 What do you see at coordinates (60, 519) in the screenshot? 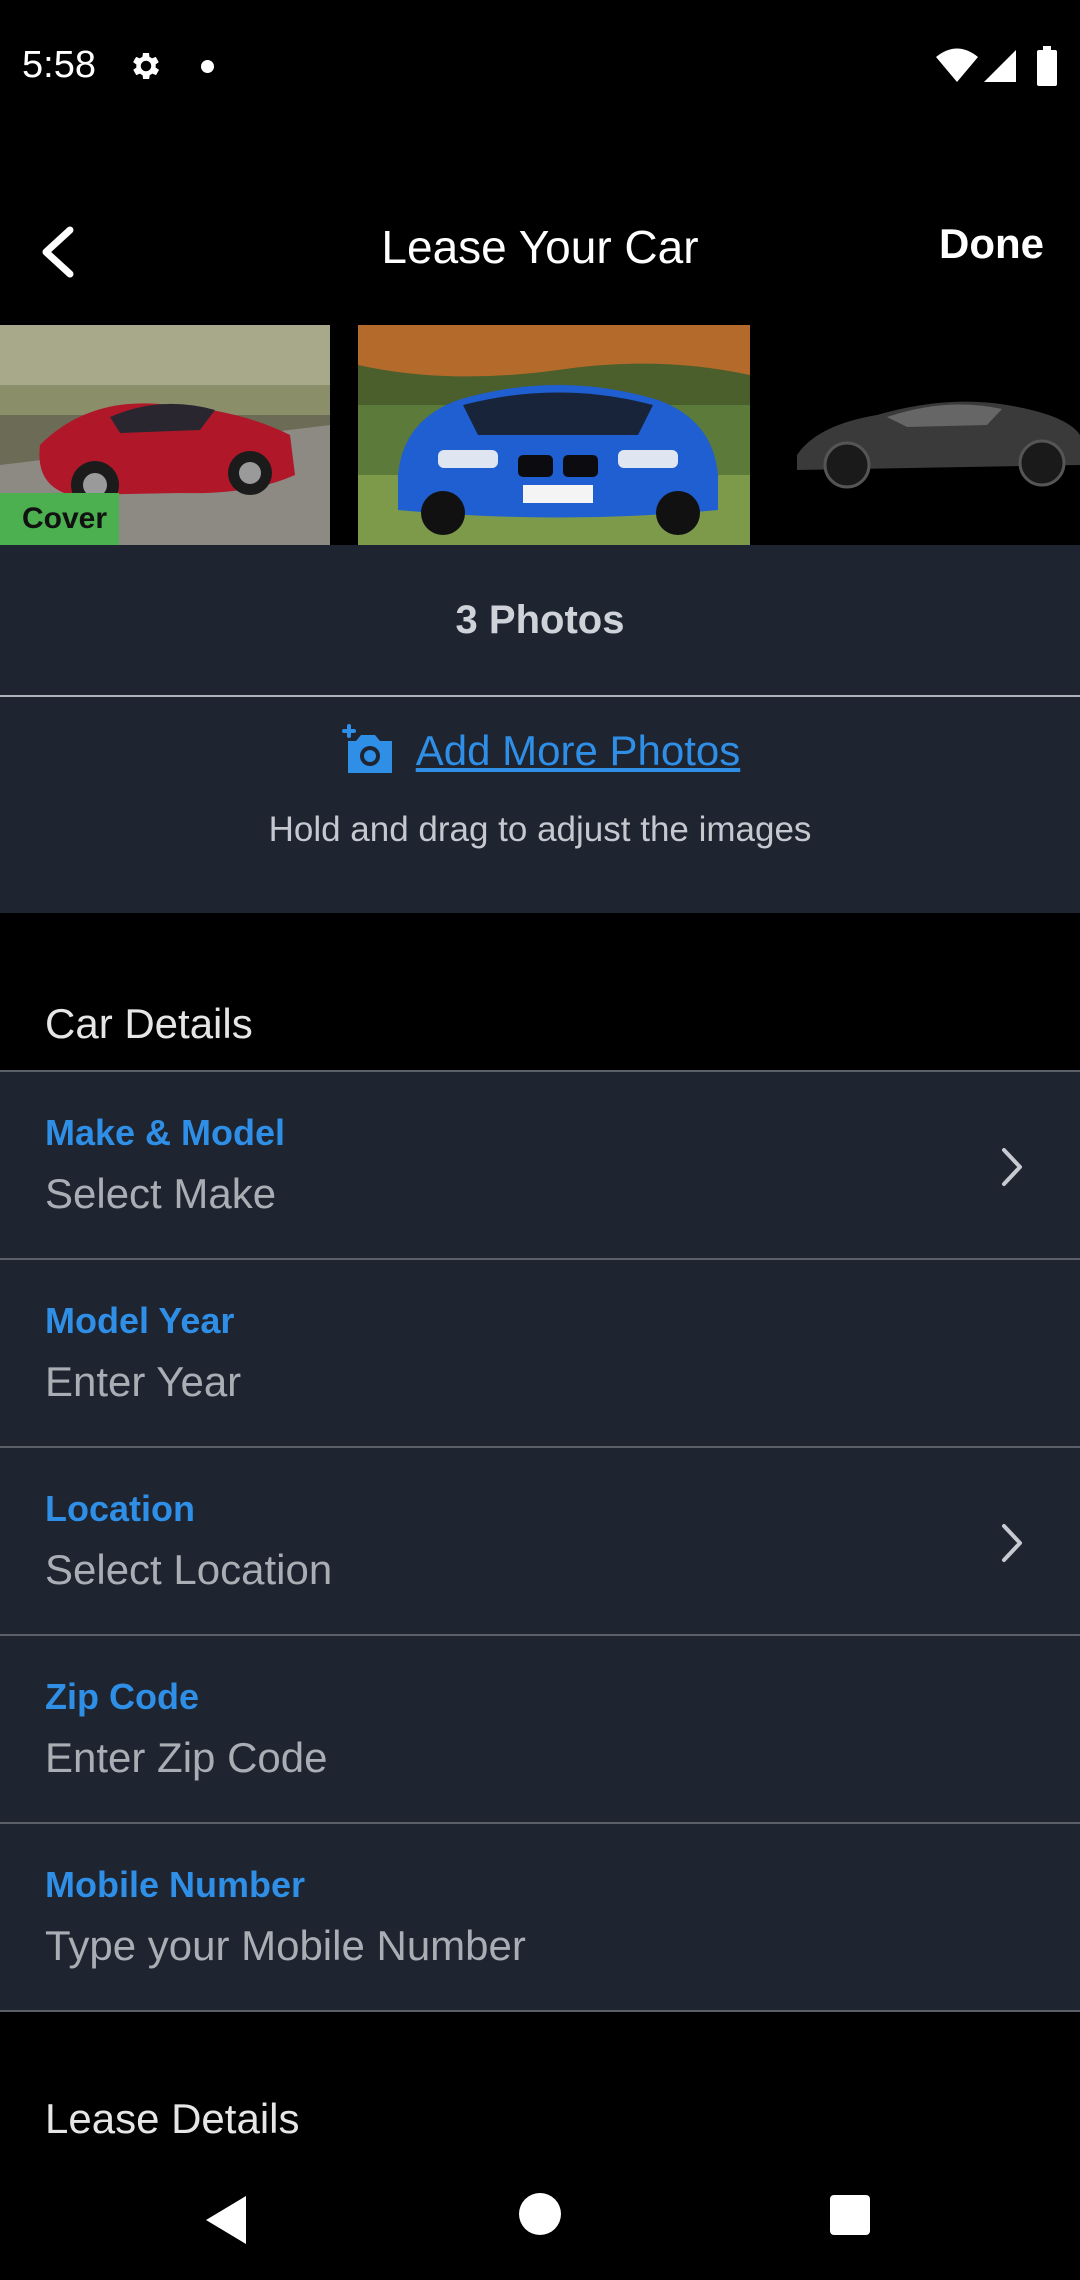
I see `cover-badge: Cover` at bounding box center [60, 519].